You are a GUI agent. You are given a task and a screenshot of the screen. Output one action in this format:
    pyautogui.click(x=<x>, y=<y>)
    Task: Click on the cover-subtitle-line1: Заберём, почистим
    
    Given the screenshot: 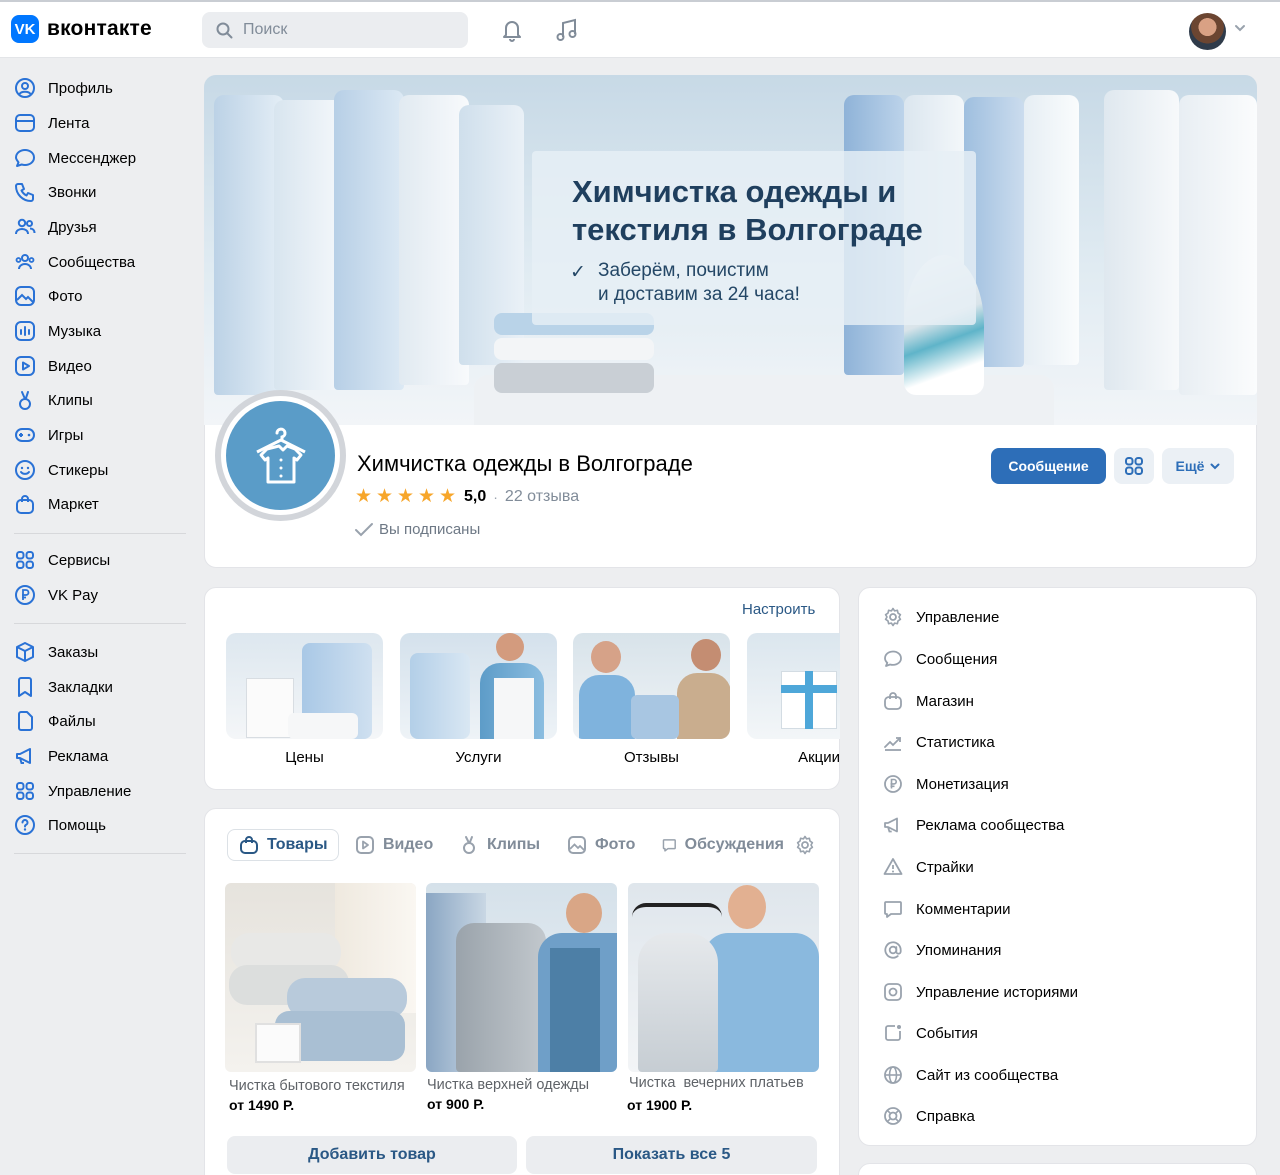 What is the action you would take?
    pyautogui.click(x=683, y=270)
    